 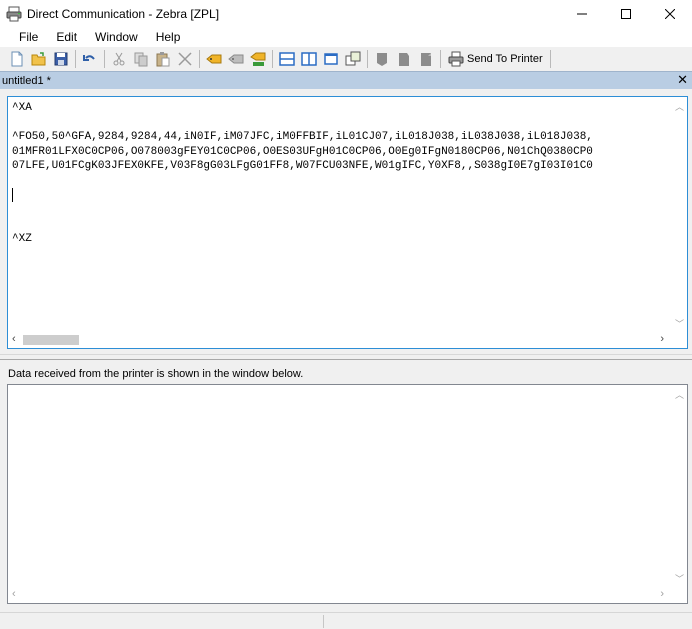 I want to click on menu-edit: Edit, so click(x=66, y=37).